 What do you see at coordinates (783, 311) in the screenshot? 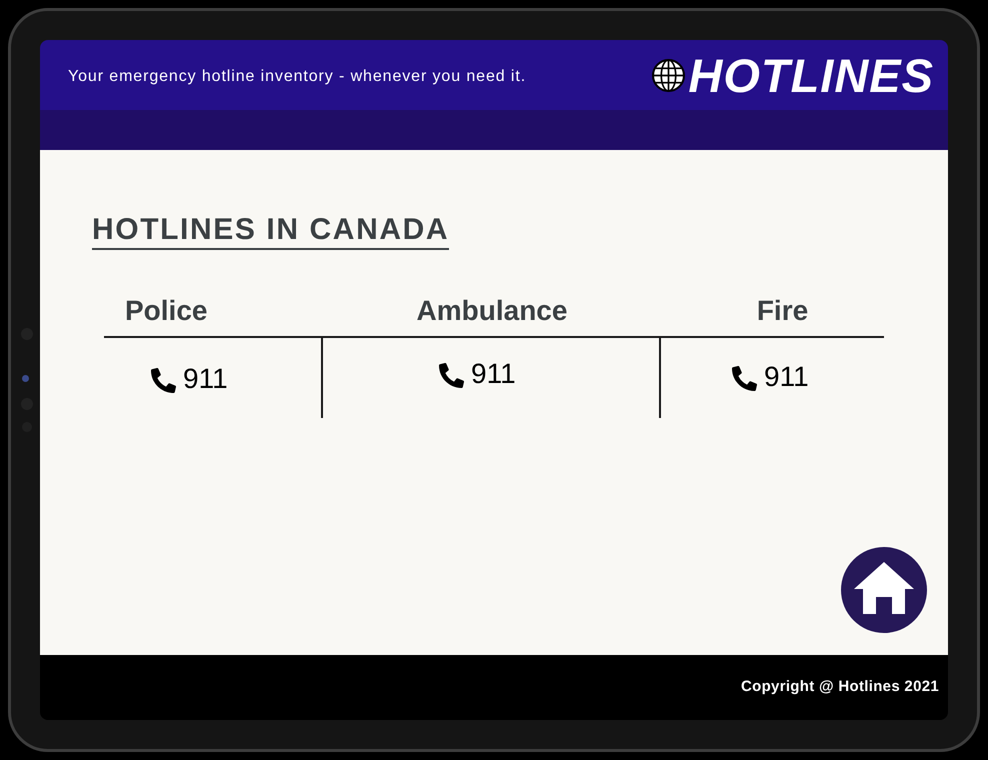
I see `column-header: Fire` at bounding box center [783, 311].